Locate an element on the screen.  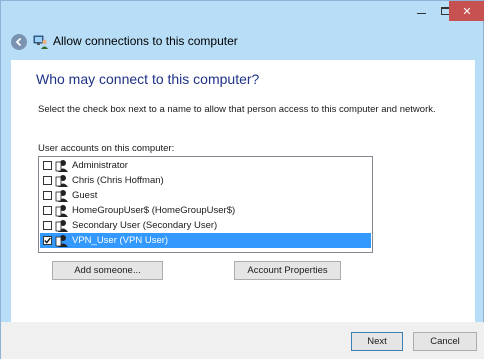
close-icon: ✕ is located at coordinates (467, 11).